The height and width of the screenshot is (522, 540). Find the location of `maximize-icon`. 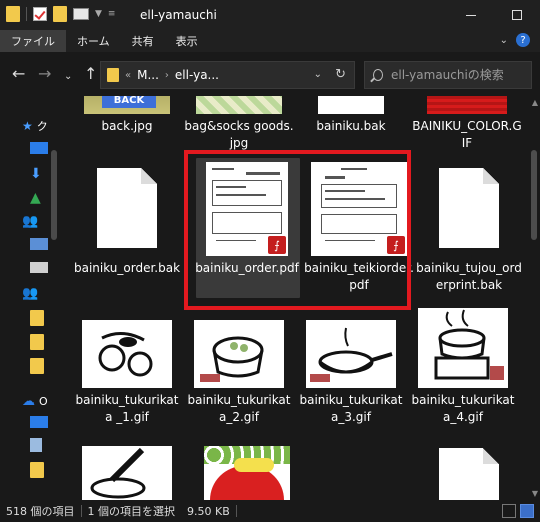

maximize-icon is located at coordinates (517, 15).